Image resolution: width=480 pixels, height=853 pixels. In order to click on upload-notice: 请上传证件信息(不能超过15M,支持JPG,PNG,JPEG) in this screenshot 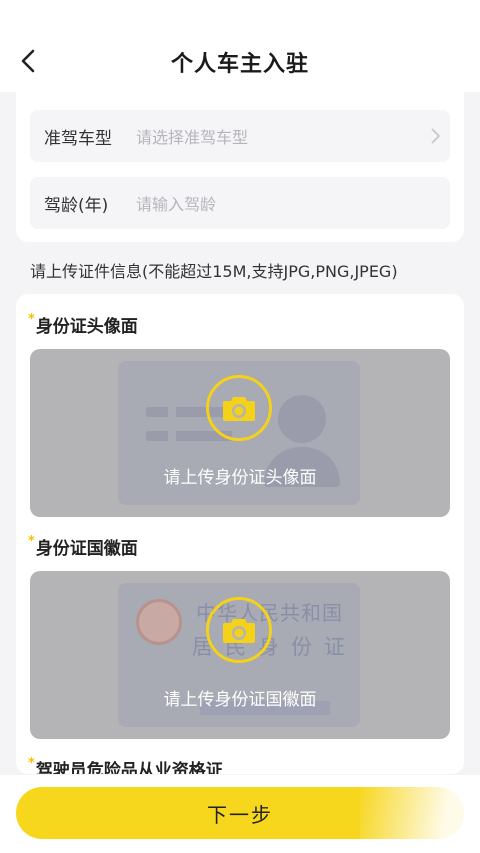, I will do `click(214, 271)`.